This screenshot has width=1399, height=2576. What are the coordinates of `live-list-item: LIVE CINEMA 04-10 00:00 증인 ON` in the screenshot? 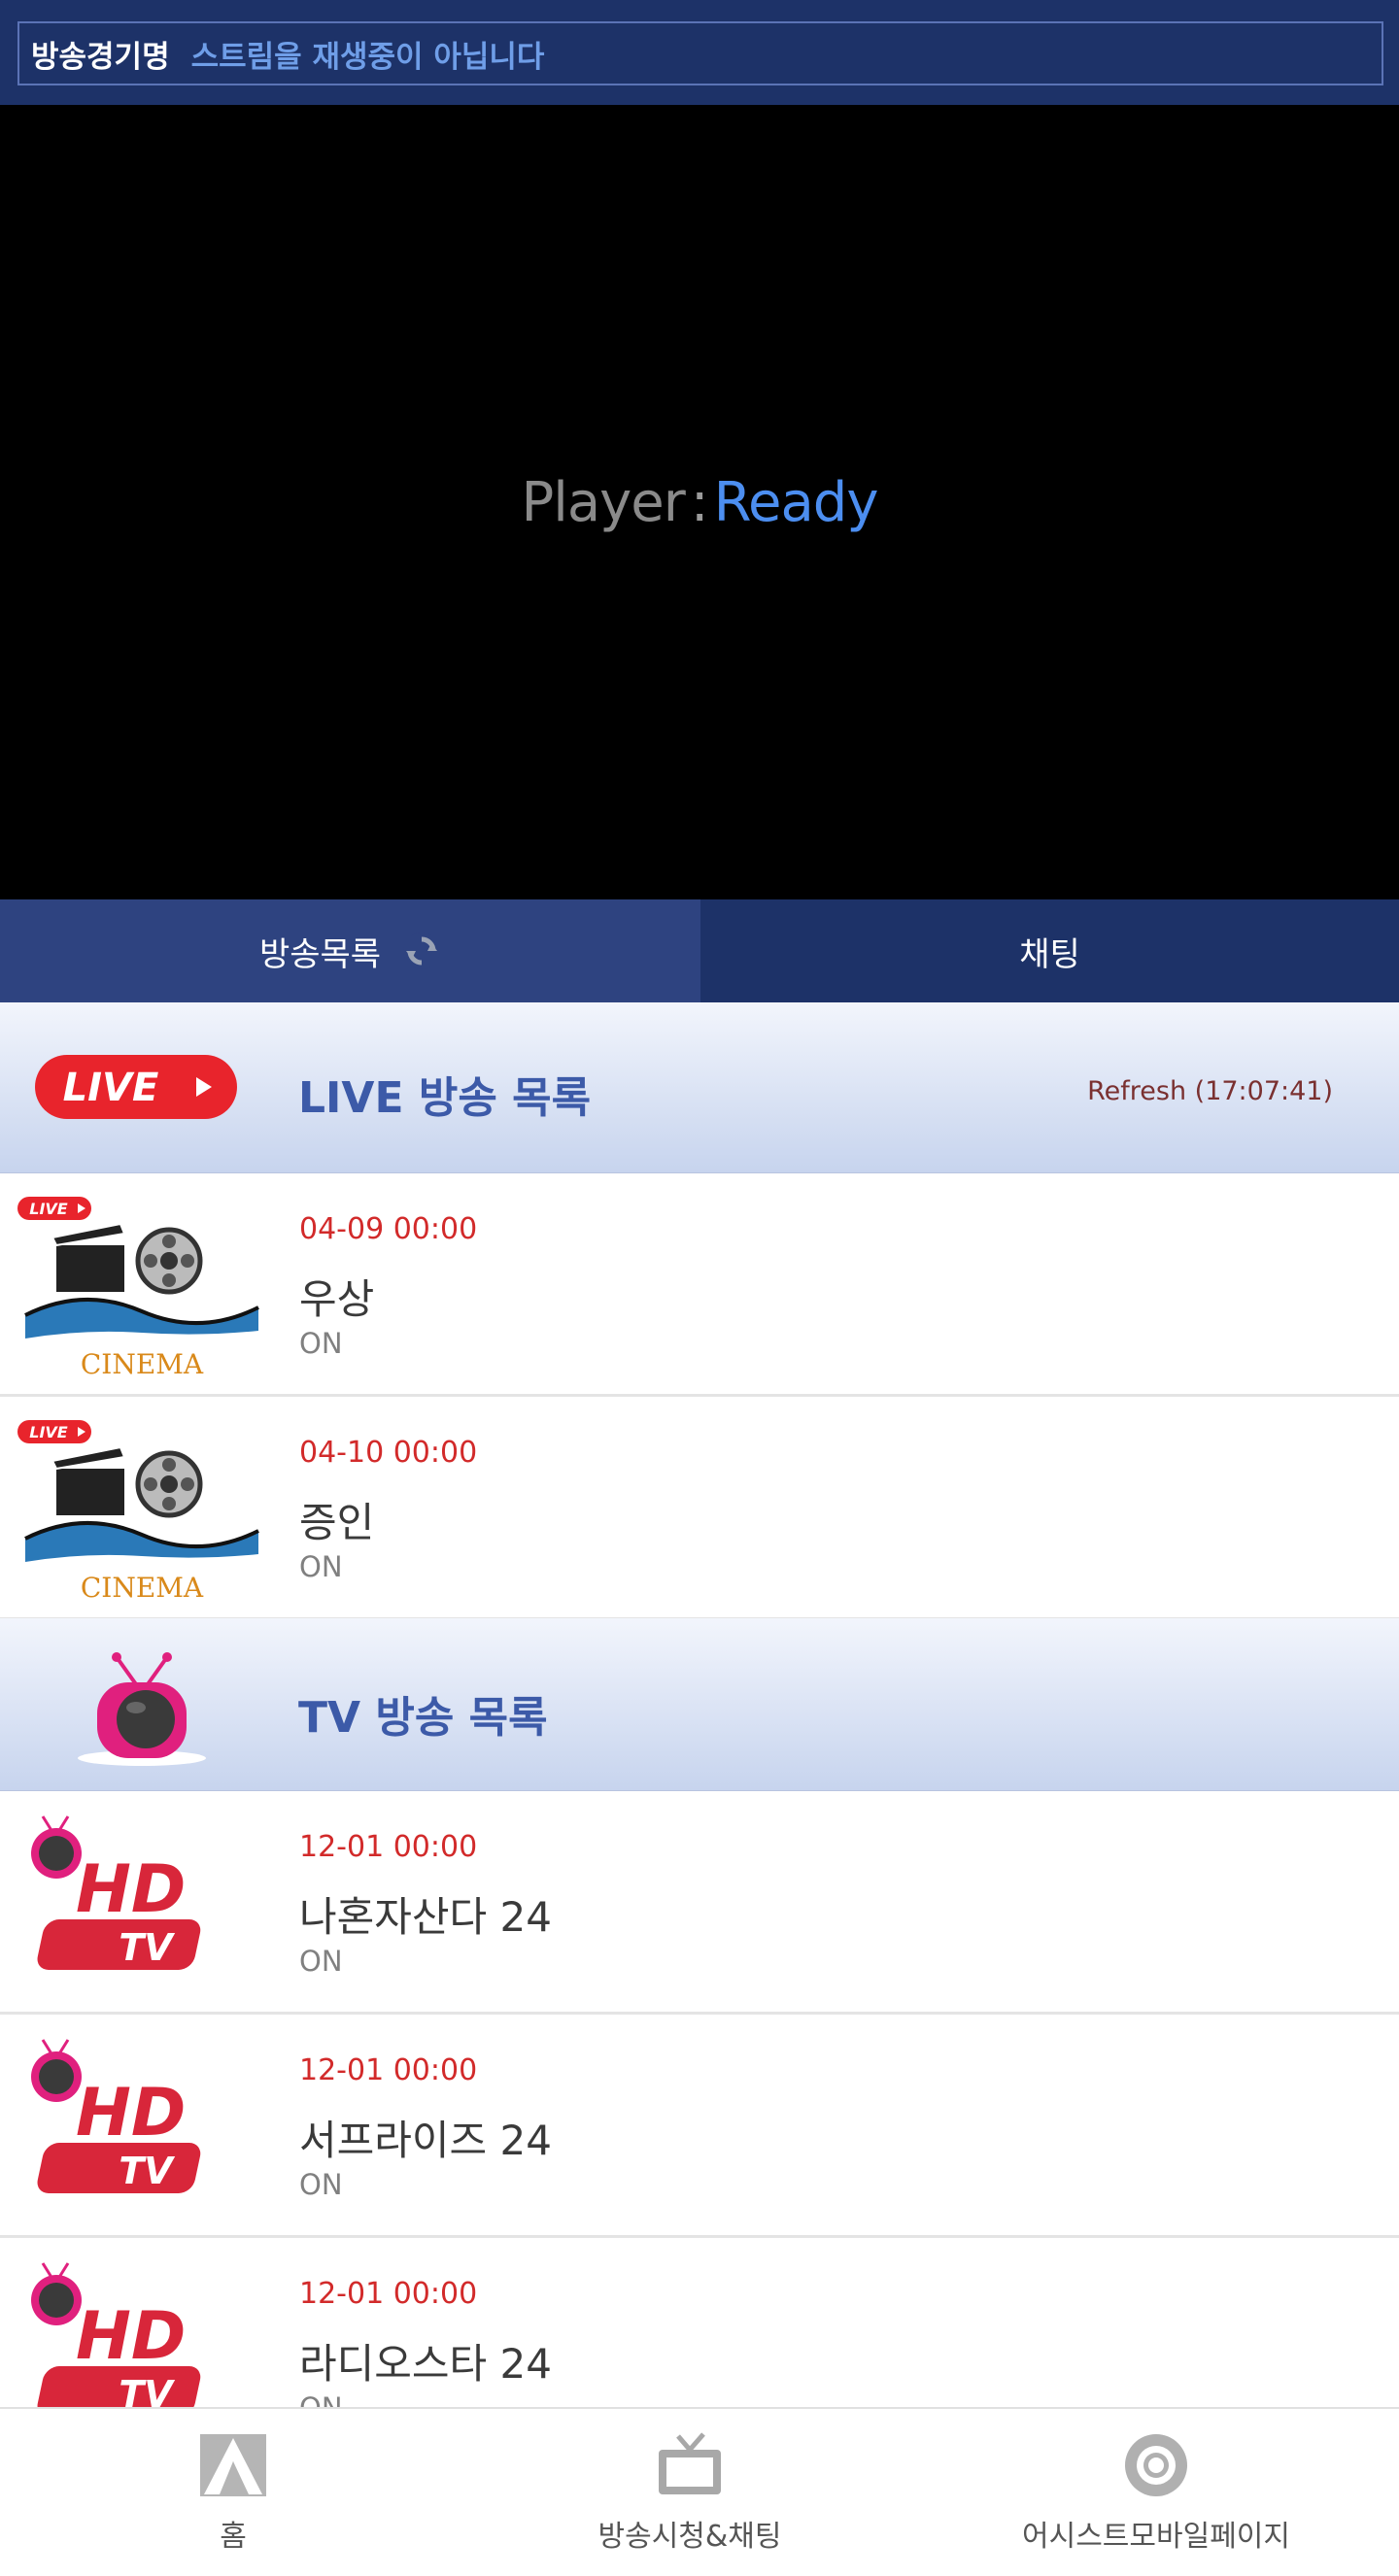 It's located at (699, 1508).